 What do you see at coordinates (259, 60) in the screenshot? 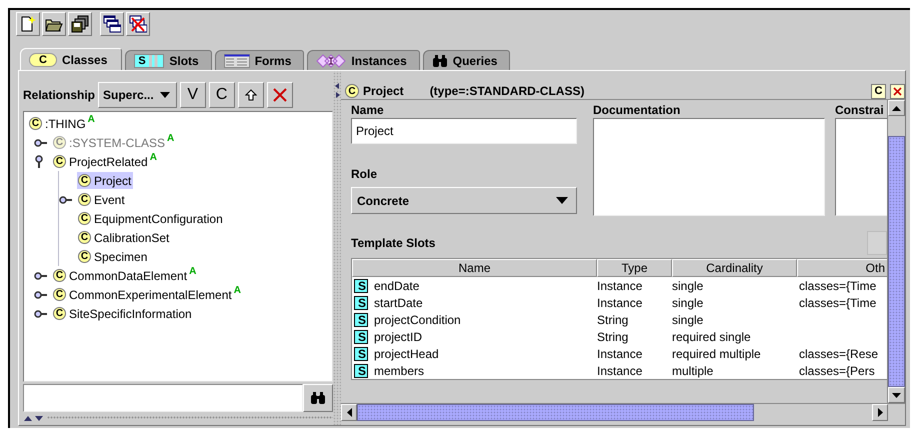
I see `tab: Forms` at bounding box center [259, 60].